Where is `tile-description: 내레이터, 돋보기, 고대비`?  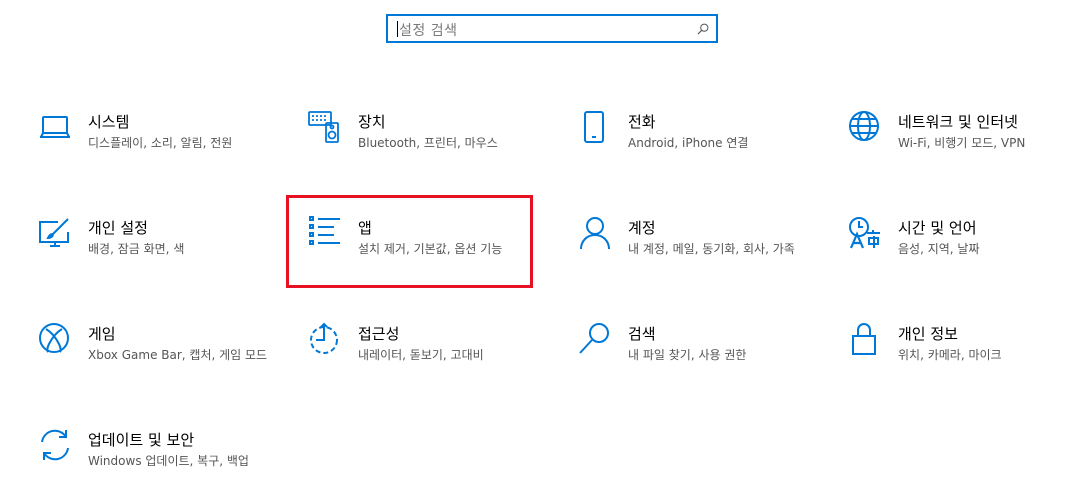
tile-description: 내레이터, 돋보기, 고대비 is located at coordinates (421, 355).